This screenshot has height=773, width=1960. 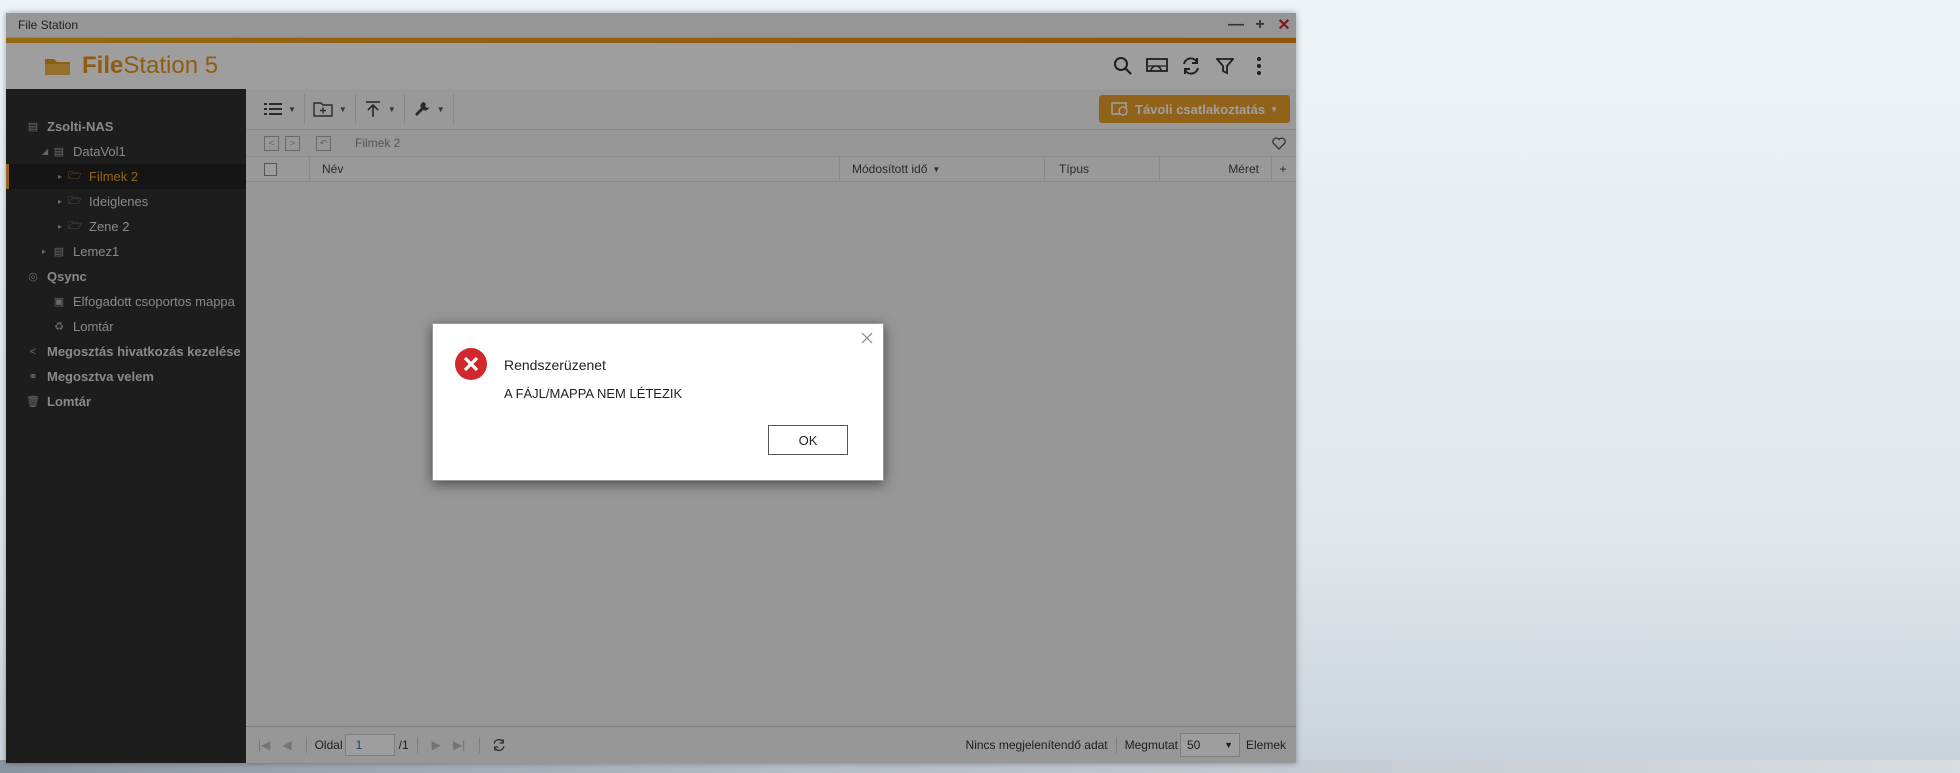 What do you see at coordinates (471, 364) in the screenshot?
I see `error-icon` at bounding box center [471, 364].